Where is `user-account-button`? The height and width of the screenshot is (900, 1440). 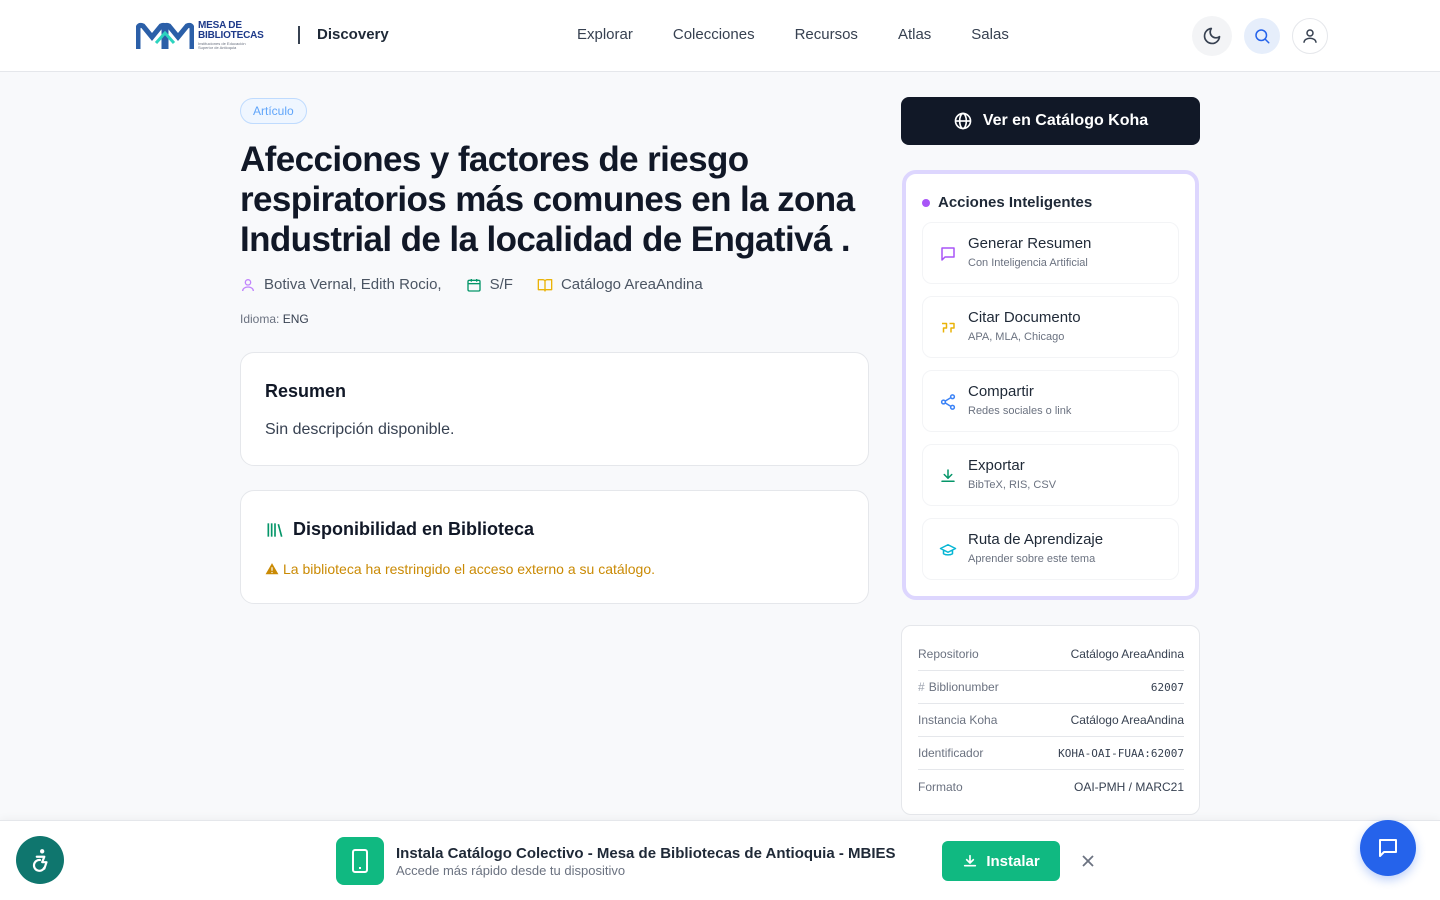 user-account-button is located at coordinates (1310, 36).